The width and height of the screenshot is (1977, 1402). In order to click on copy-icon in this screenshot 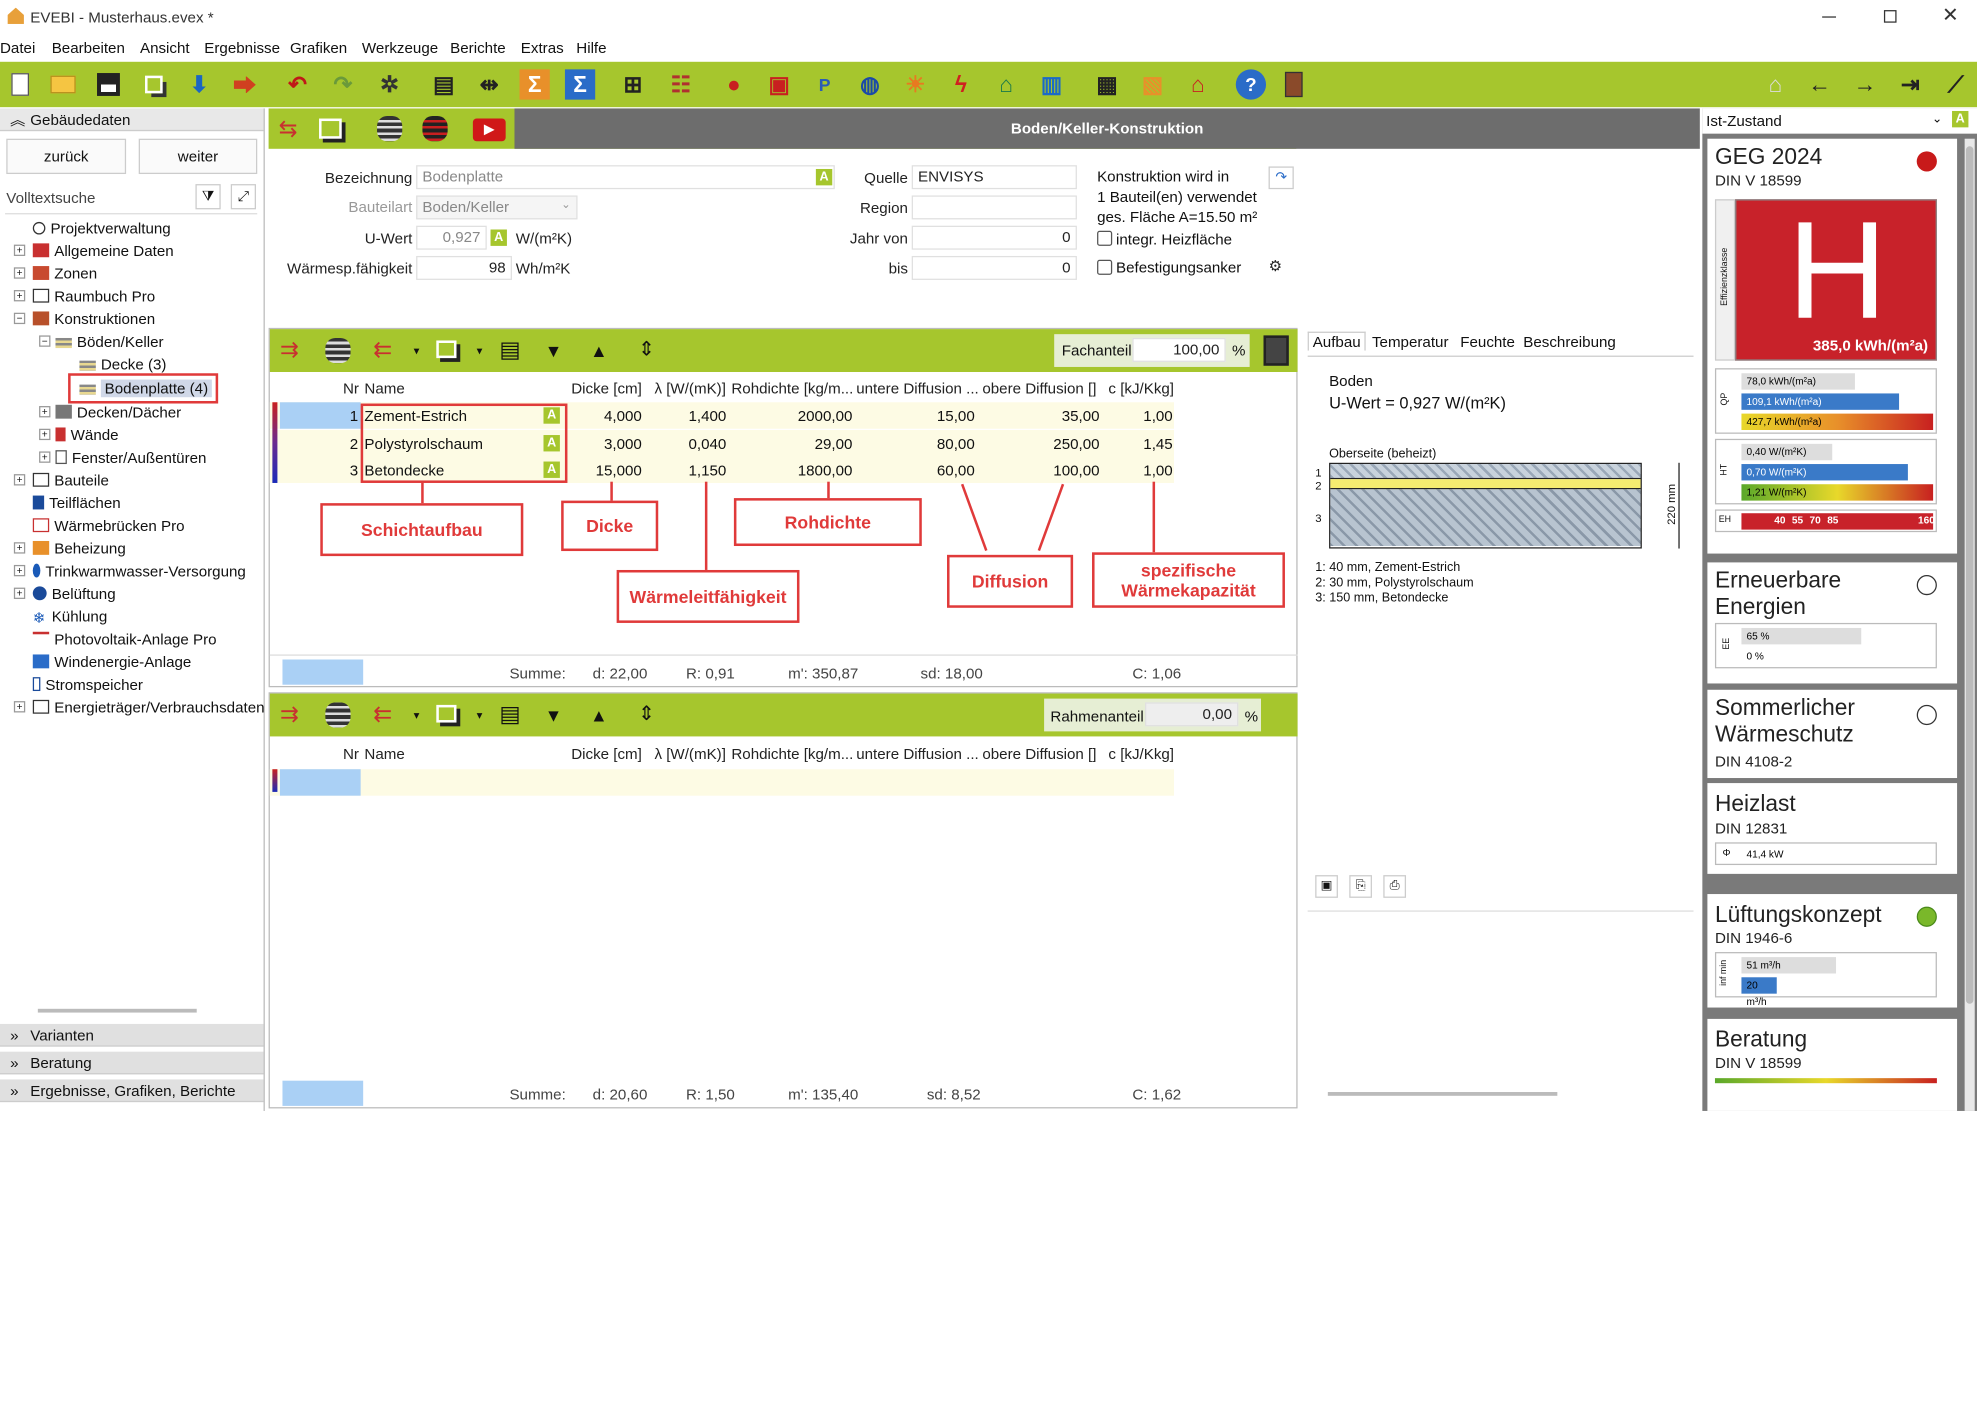, I will do `click(446, 349)`.